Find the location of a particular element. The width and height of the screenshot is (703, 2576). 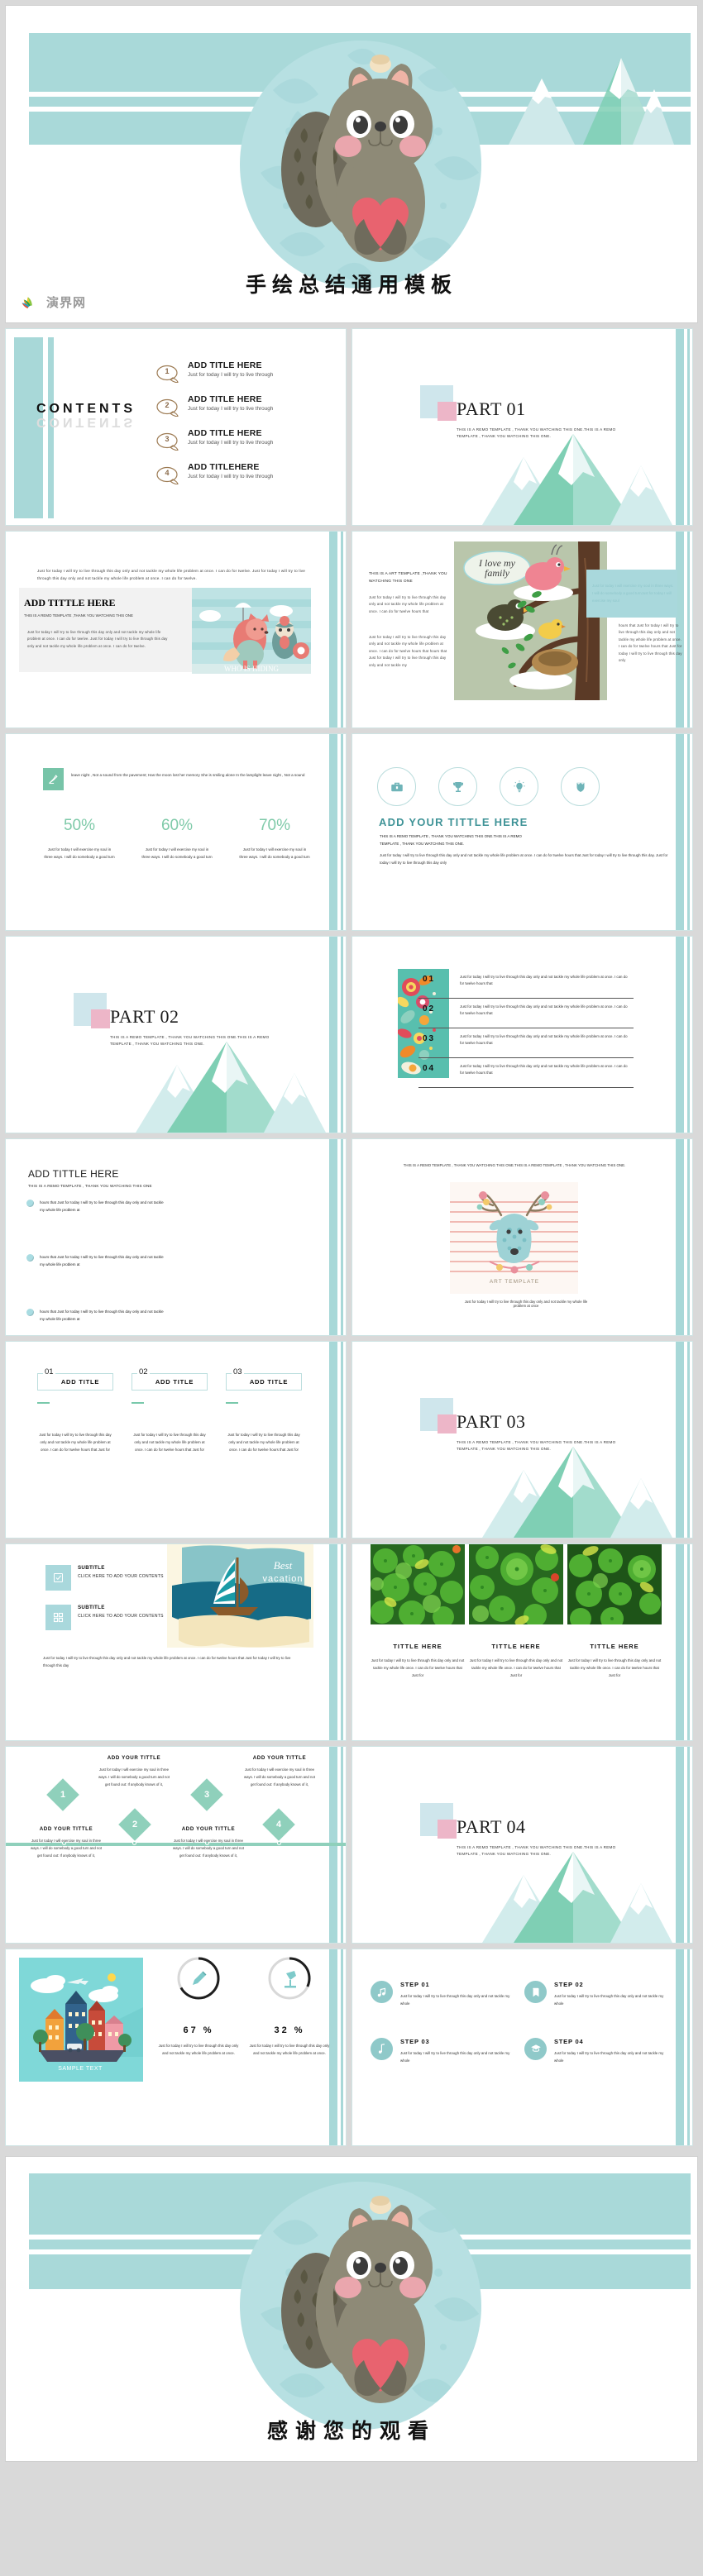

item-title: ADD TITLEHERE is located at coordinates (224, 467).